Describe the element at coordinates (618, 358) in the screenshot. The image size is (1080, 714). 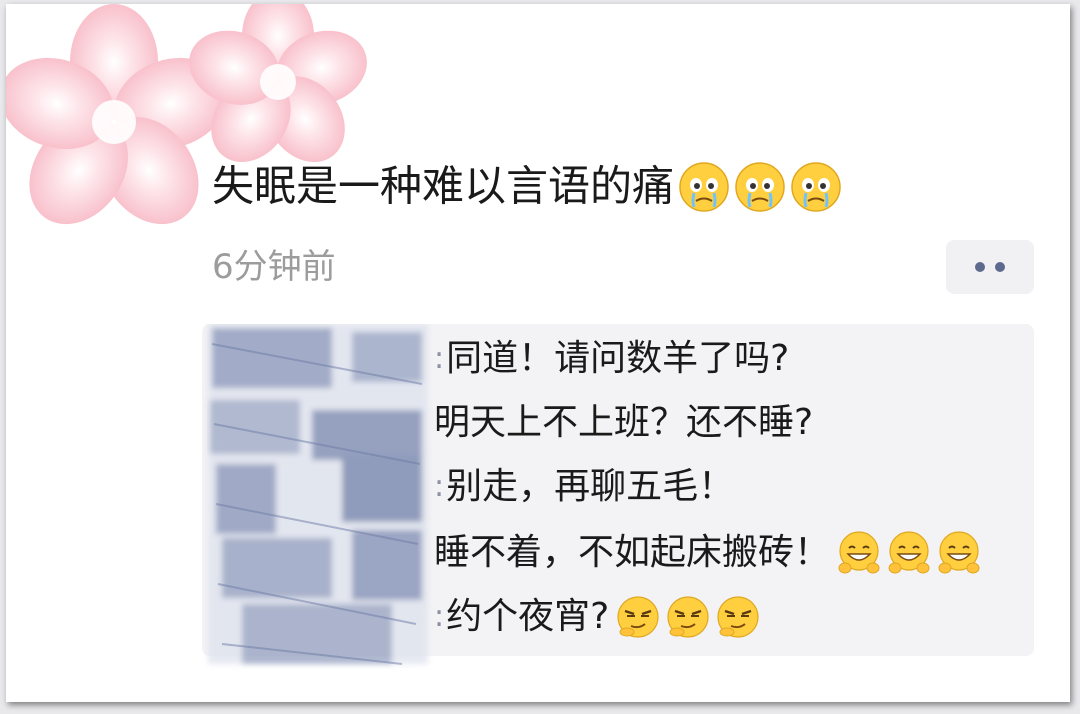
I see `comment-text: 同道！请问数羊了吗?` at that location.